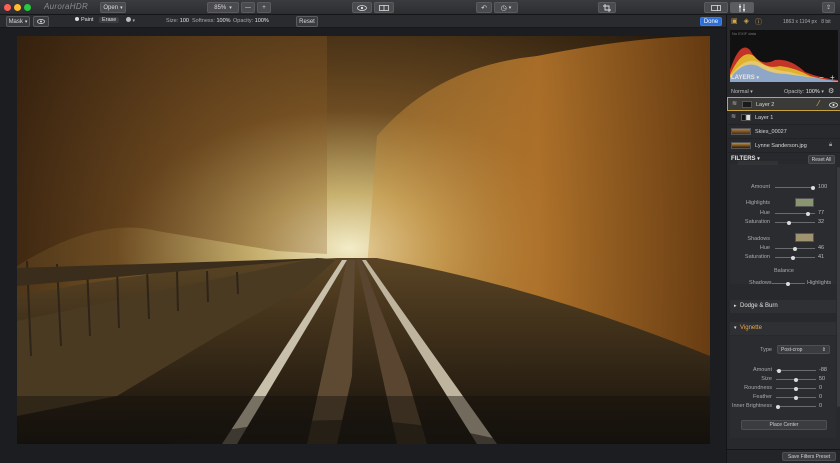 This screenshot has height=463, width=840. I want to click on compare-icon, so click(384, 7).